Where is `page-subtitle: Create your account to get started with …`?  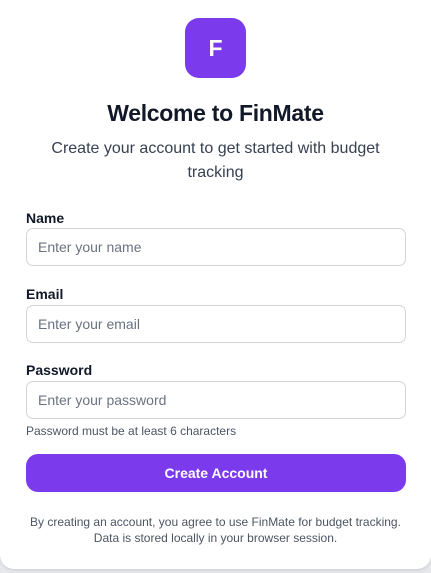
page-subtitle: Create your account to get started with … is located at coordinates (215, 160).